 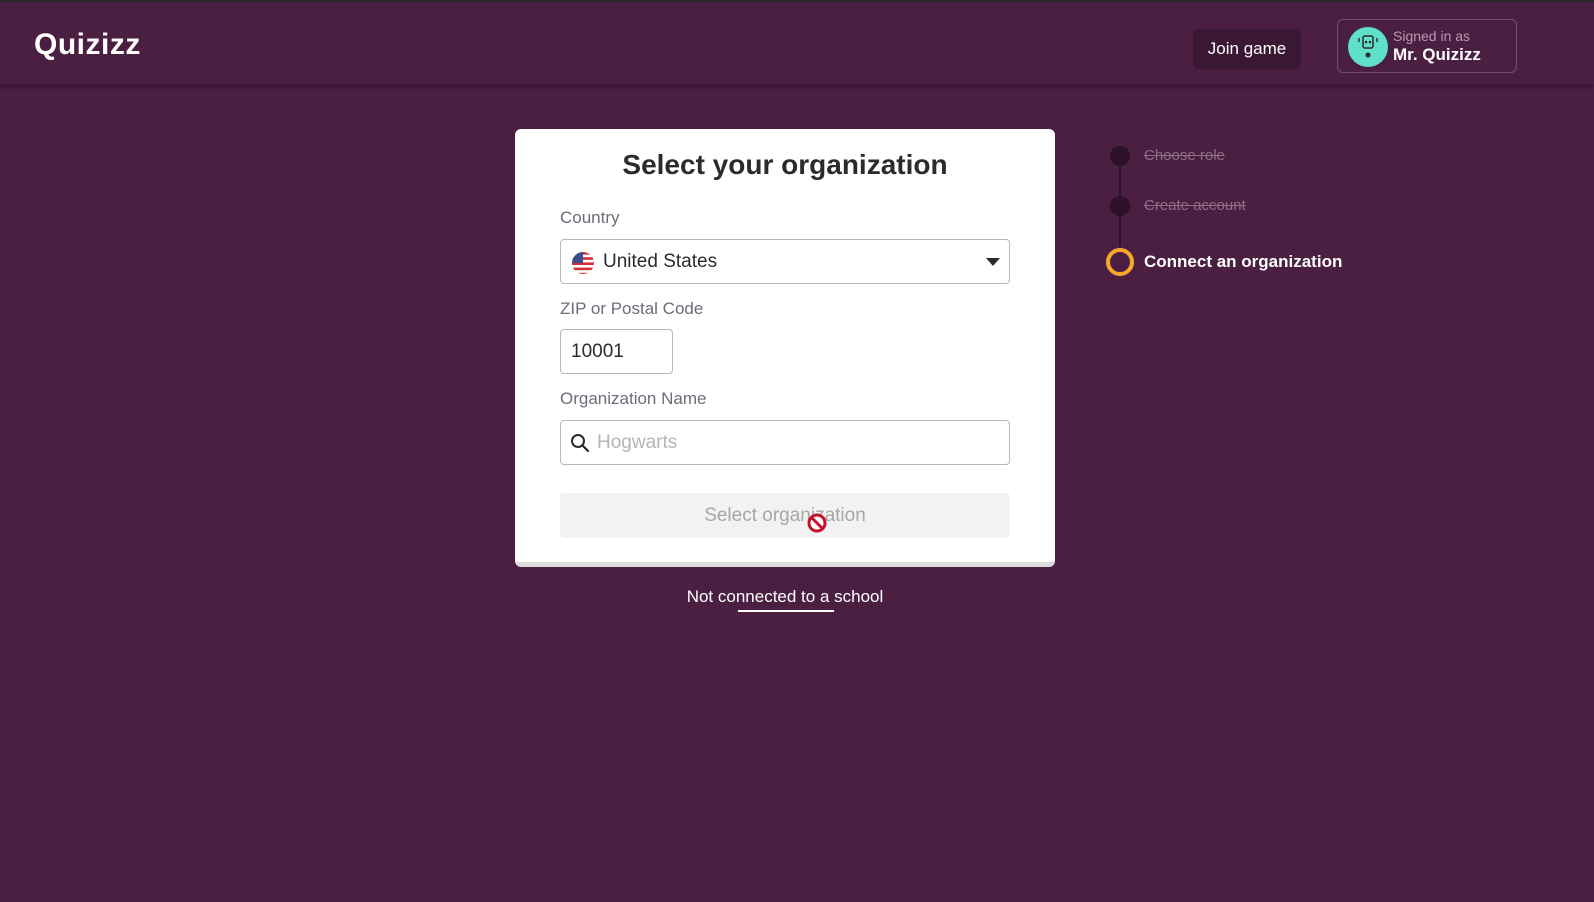 What do you see at coordinates (1243, 261) in the screenshot?
I see `step-connect-organization: Connect an organization` at bounding box center [1243, 261].